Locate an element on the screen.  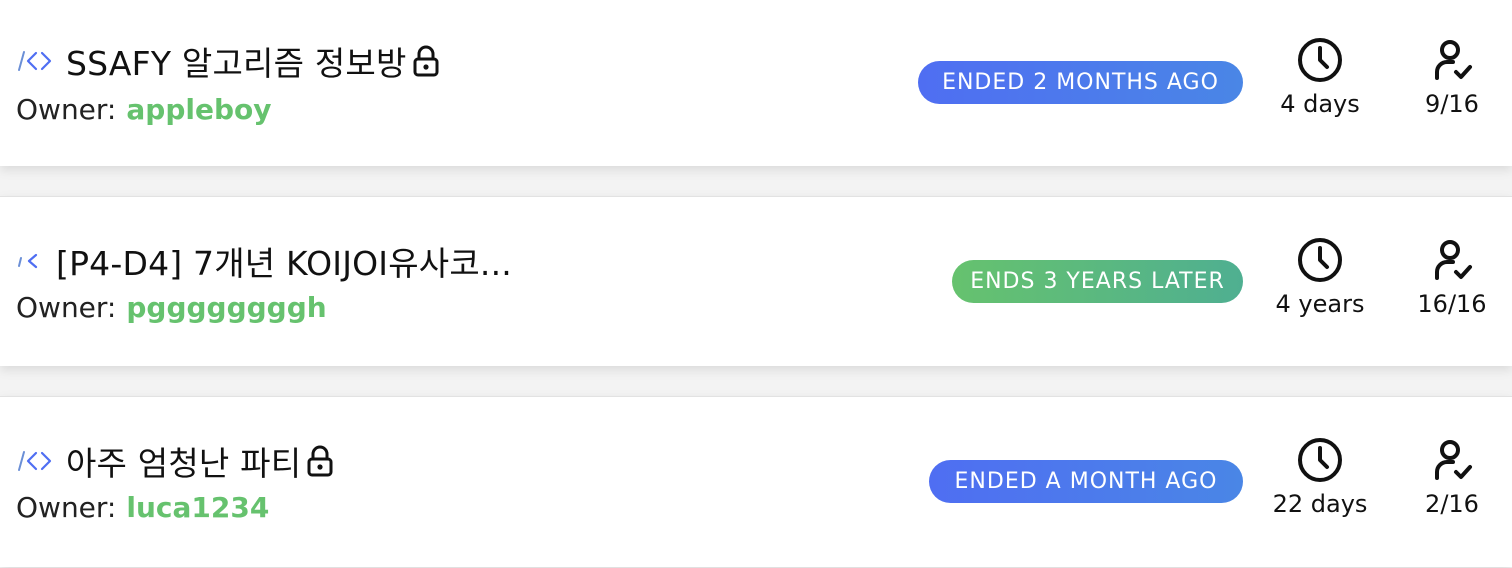
owner-name: pggggggggh is located at coordinates (226, 307).